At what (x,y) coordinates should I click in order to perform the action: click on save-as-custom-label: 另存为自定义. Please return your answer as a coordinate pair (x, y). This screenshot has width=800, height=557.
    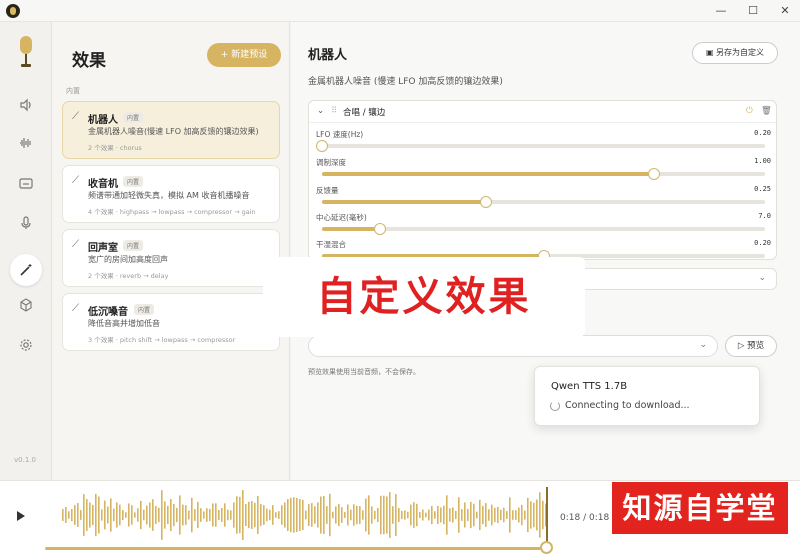
    Looking at the image, I should click on (740, 52).